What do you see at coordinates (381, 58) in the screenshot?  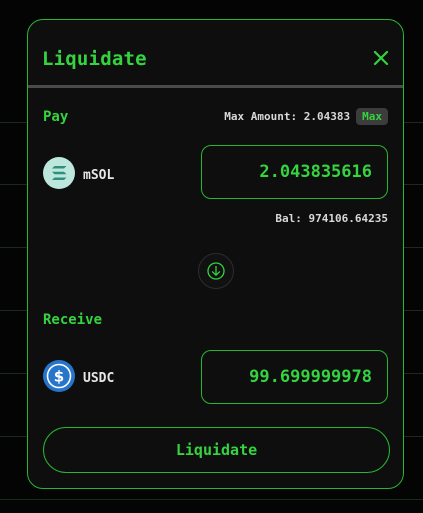 I see `close-icon` at bounding box center [381, 58].